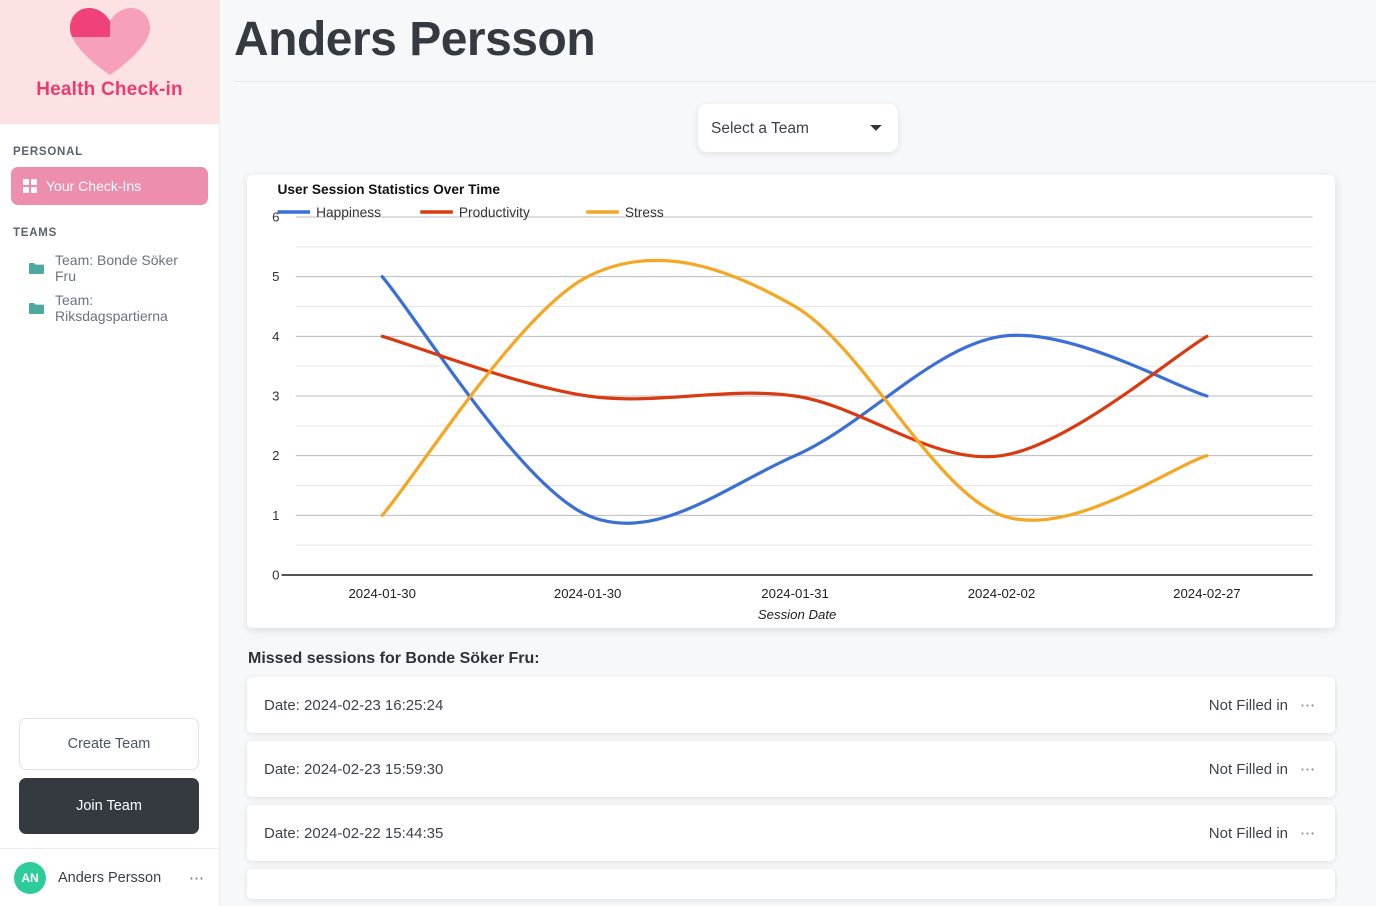 The image size is (1376, 906). I want to click on chart-y-axis-labels: 0123456, so click(275, 396).